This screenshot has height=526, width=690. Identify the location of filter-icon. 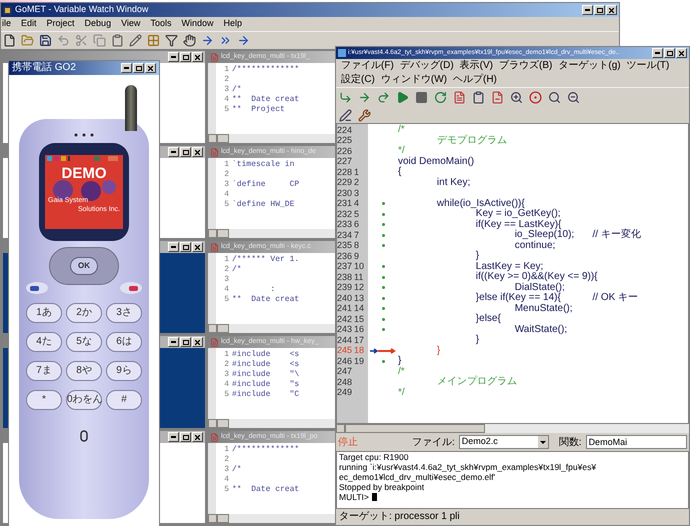
(171, 40).